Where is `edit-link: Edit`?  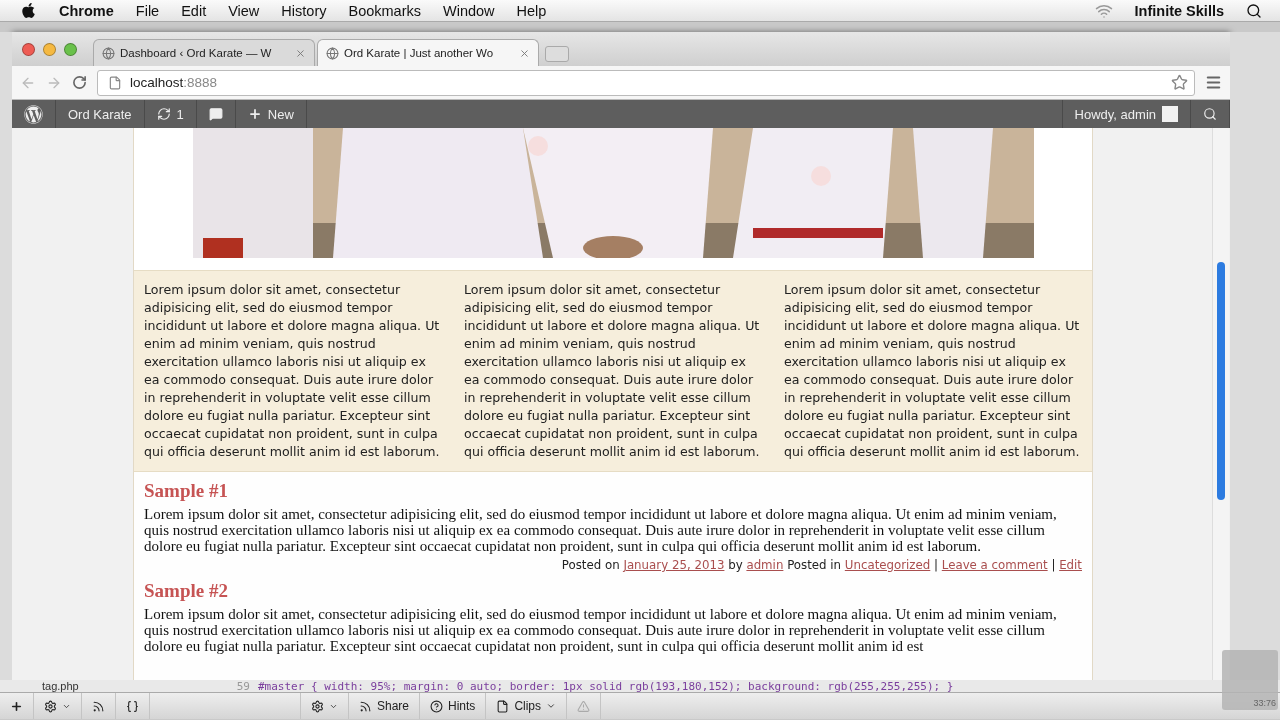
edit-link: Edit is located at coordinates (1070, 565).